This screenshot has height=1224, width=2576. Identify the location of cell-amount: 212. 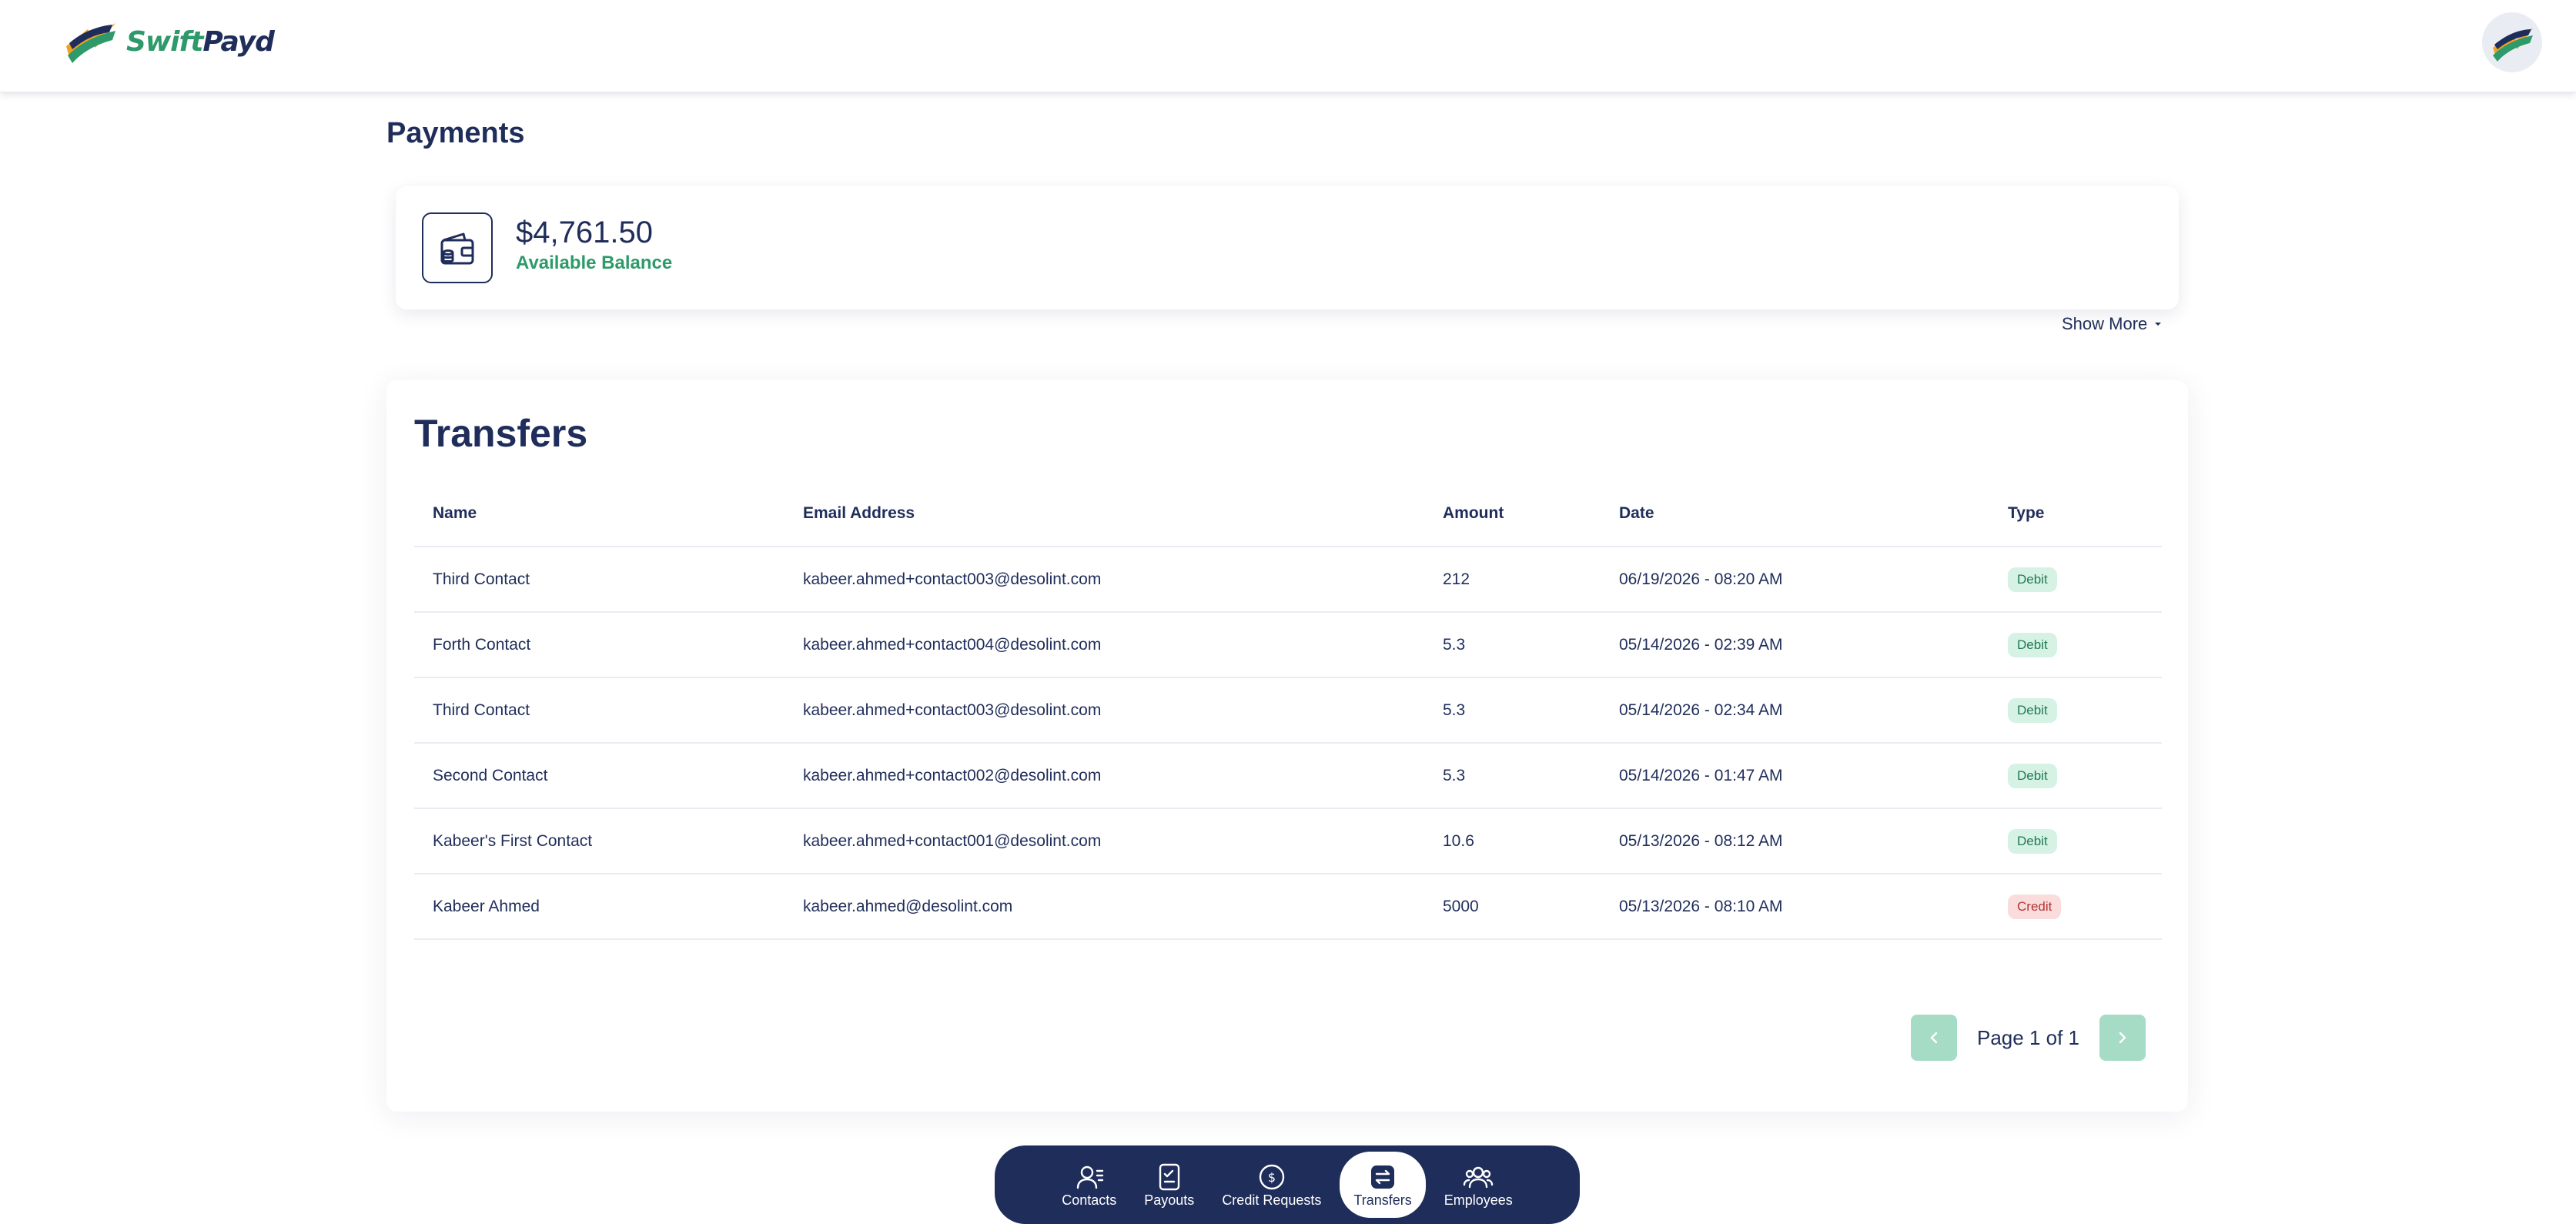
(1513, 580).